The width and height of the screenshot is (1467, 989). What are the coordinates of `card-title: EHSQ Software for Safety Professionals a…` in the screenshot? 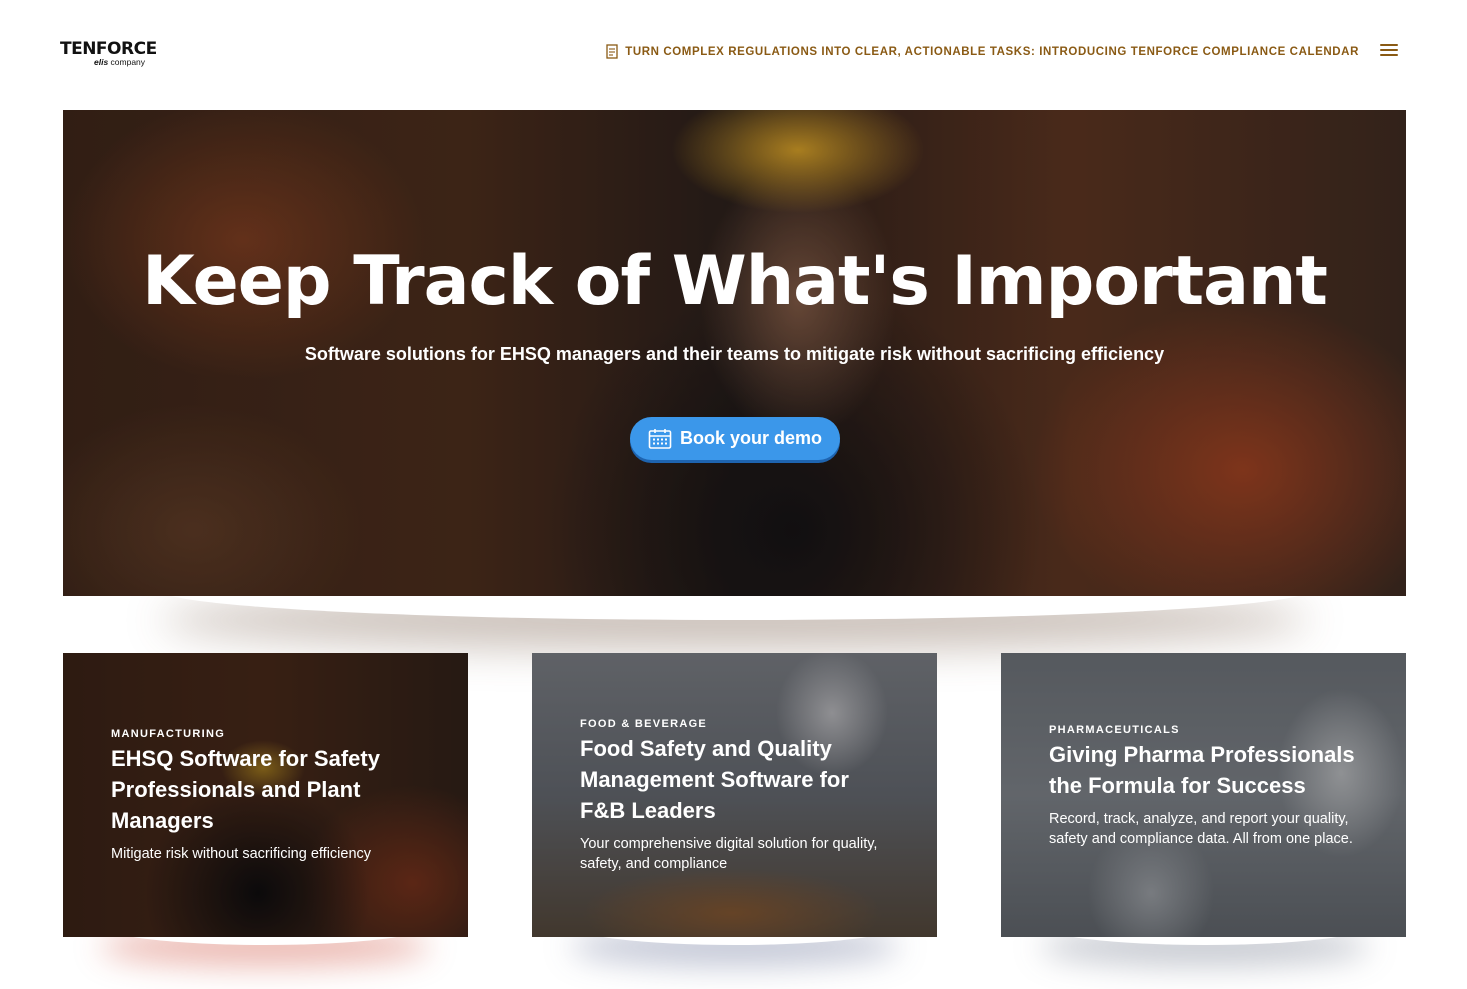 It's located at (245, 789).